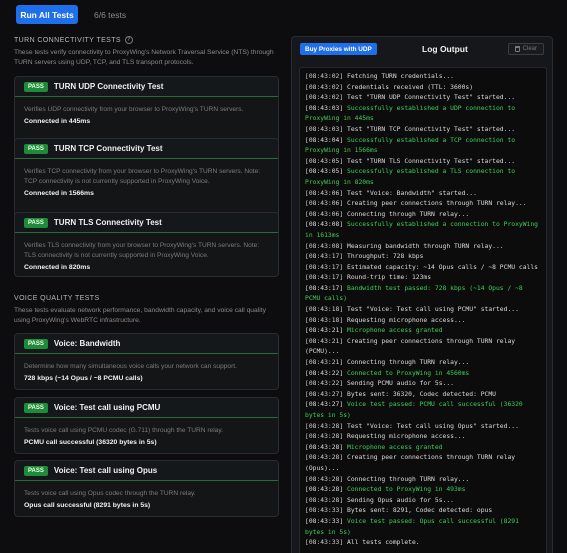 This screenshot has width=567, height=553. Describe the element at coordinates (107, 407) in the screenshot. I see `card-title: Voice: Test call using PCMU` at that location.